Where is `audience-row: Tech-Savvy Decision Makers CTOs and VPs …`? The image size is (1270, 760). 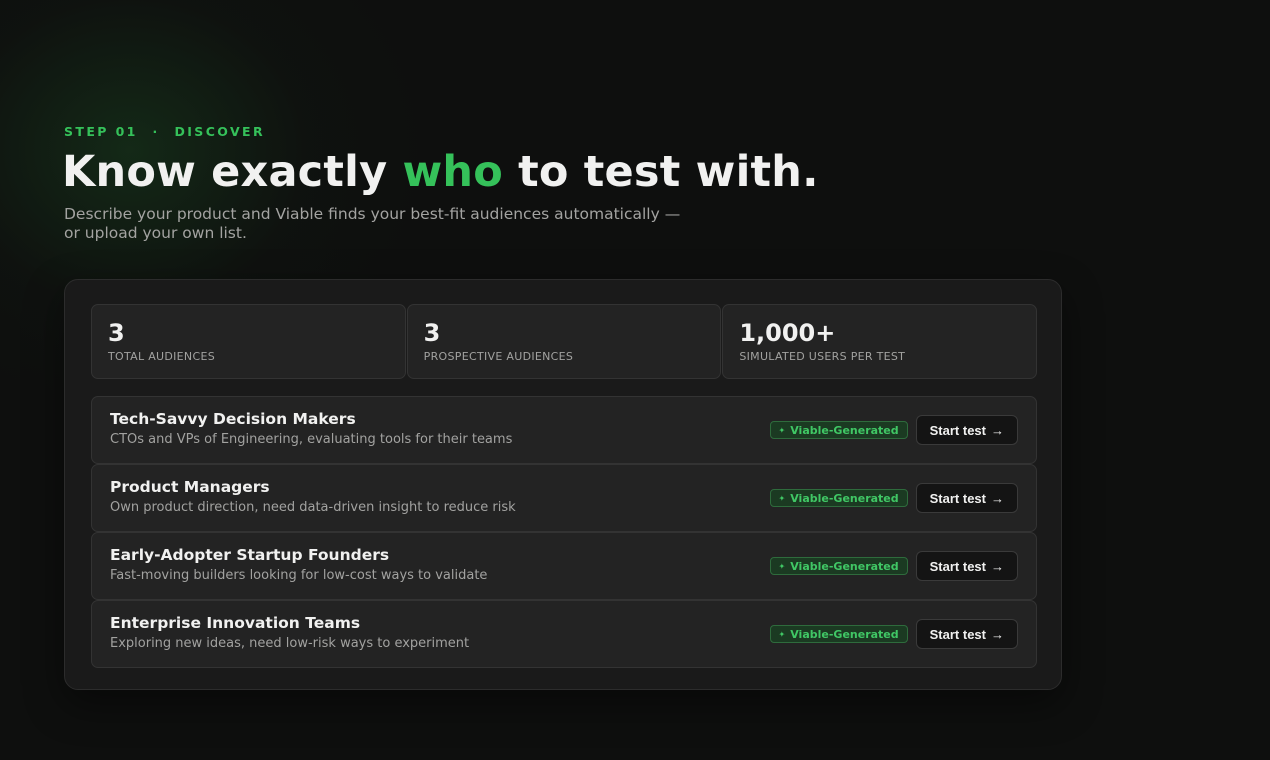
audience-row: Tech-Savvy Decision Makers CTOs and VPs … is located at coordinates (564, 430).